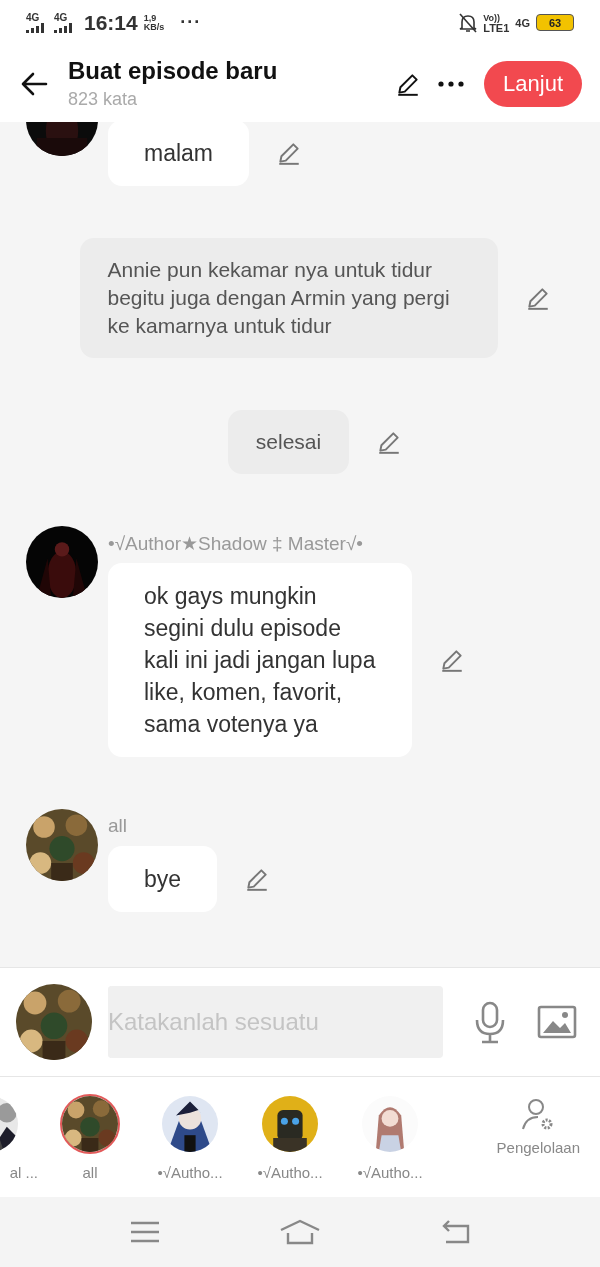  Describe the element at coordinates (150, 18) in the screenshot. I see `speed-value: 1,9` at that location.